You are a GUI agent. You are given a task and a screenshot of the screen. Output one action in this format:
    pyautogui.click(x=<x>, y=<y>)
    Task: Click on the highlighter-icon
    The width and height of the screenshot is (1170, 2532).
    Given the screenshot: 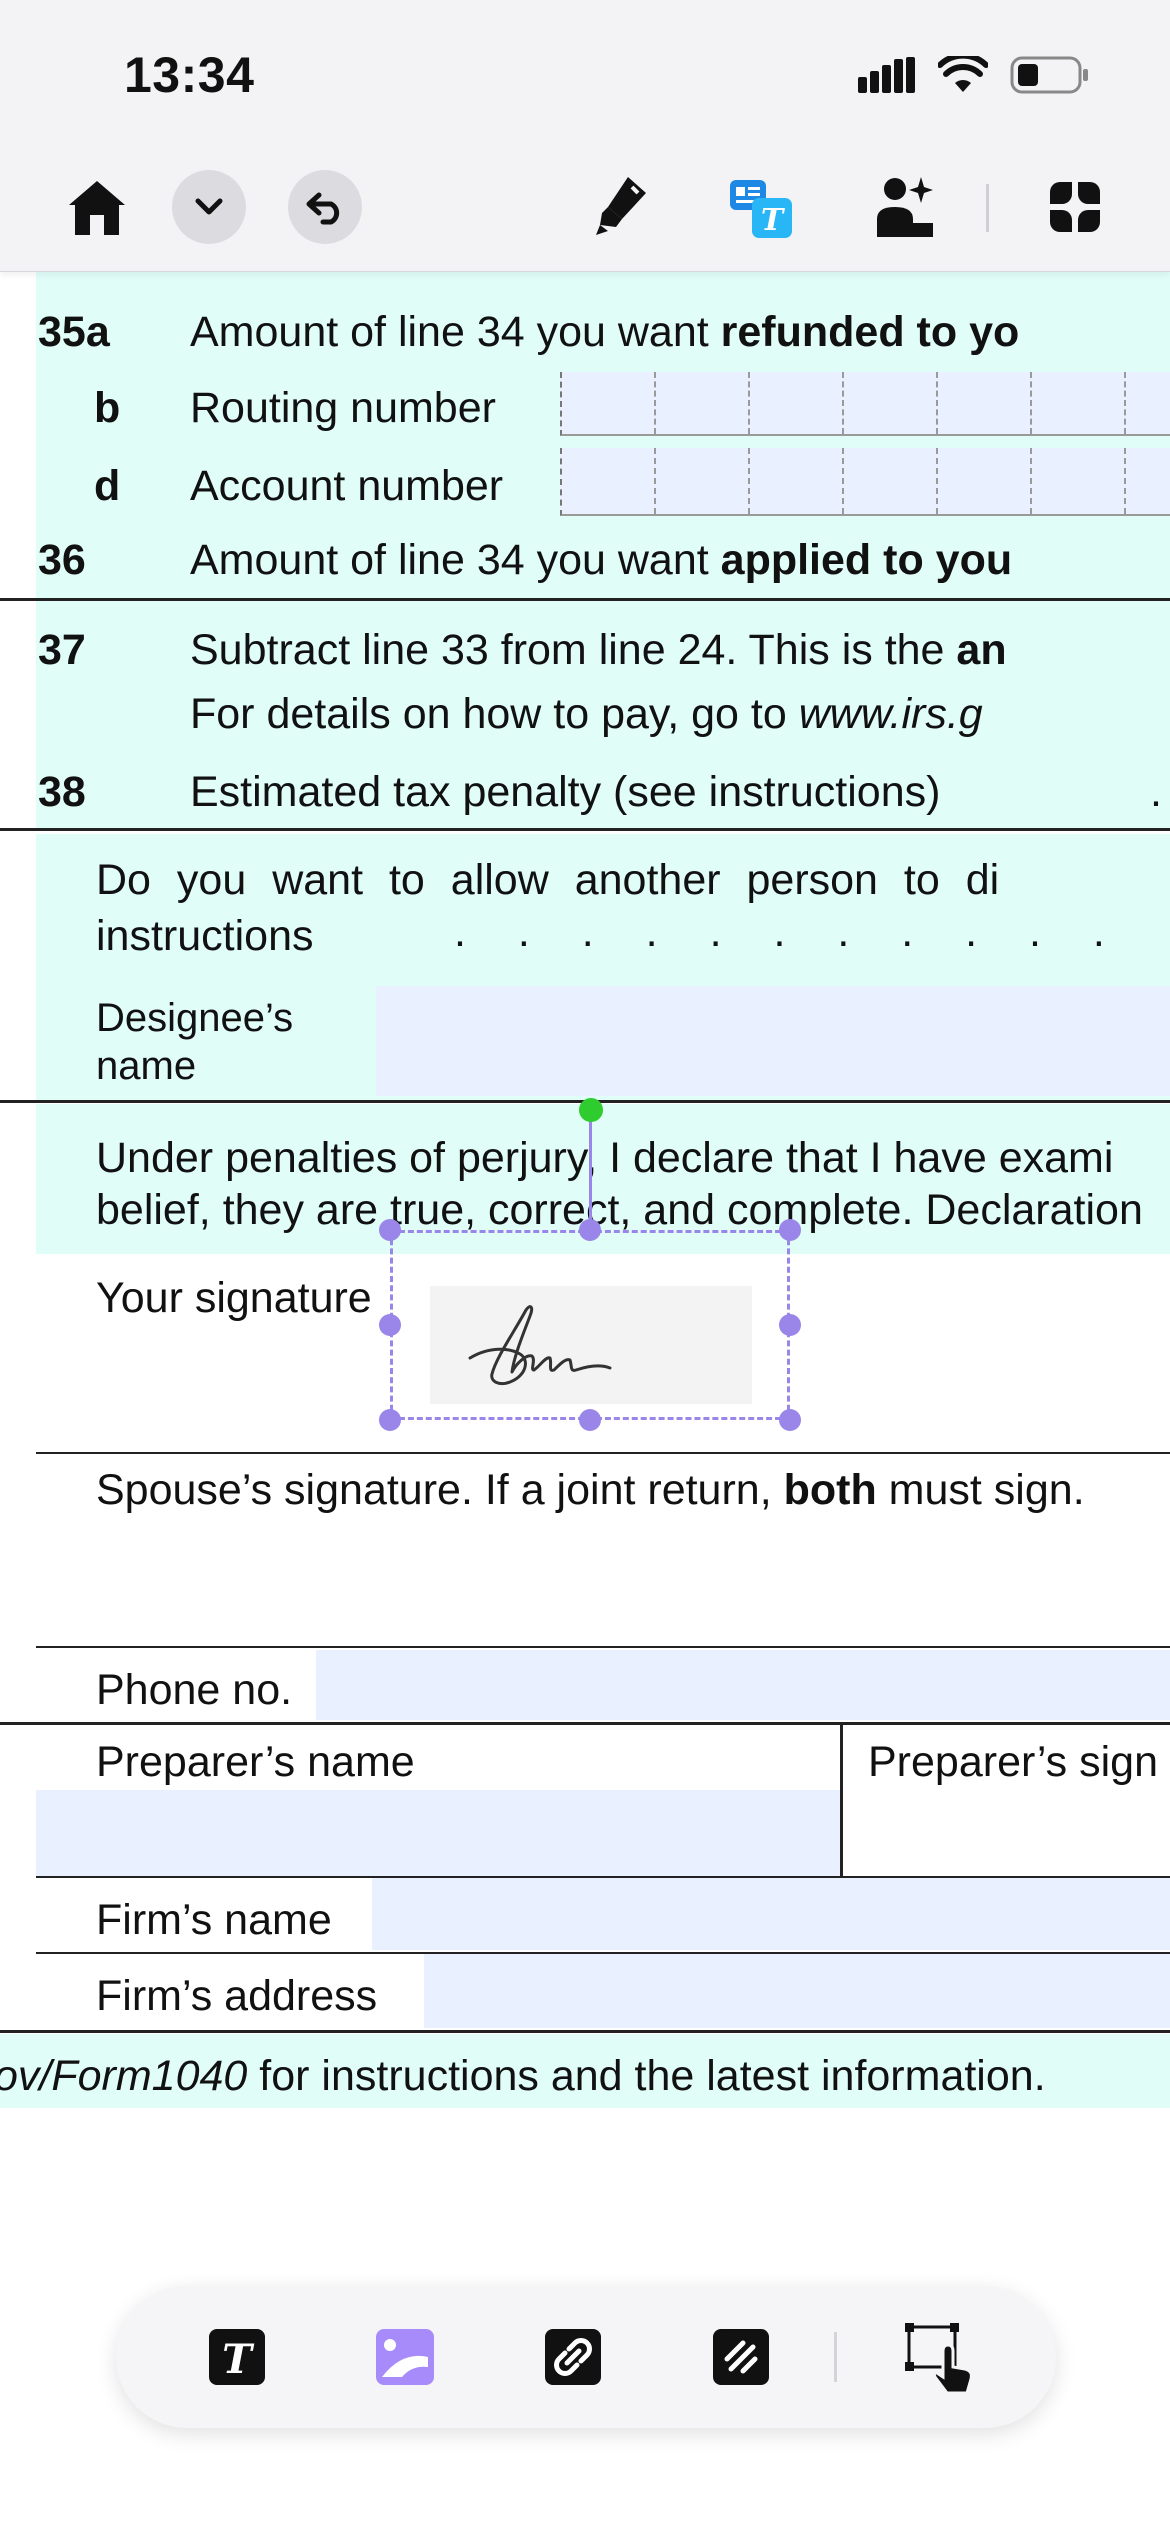 What is the action you would take?
    pyautogui.click(x=621, y=206)
    